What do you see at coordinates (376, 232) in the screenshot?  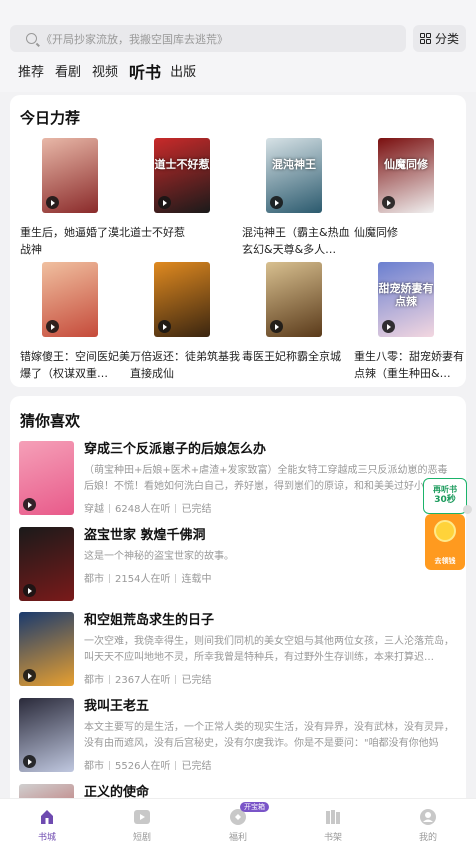 I see `book-title: 仙魔同修` at bounding box center [376, 232].